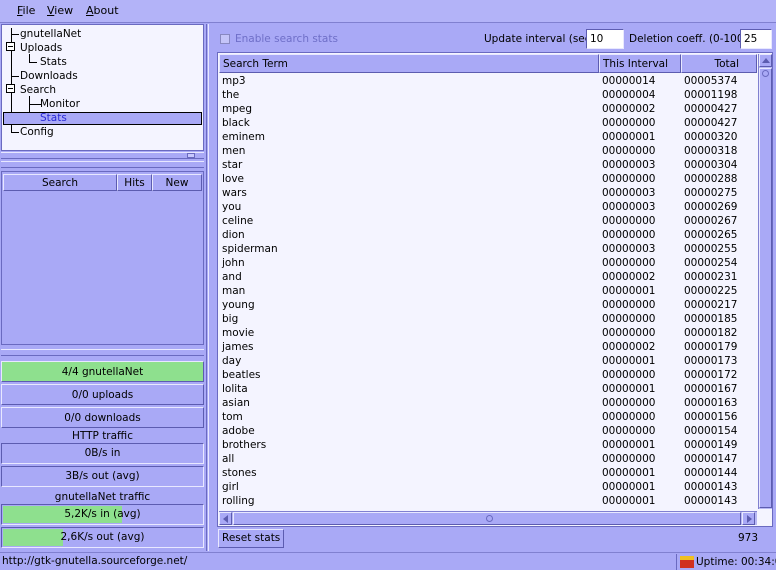  Describe the element at coordinates (53, 118) in the screenshot. I see `tree-item-search-stats: Stats` at that location.